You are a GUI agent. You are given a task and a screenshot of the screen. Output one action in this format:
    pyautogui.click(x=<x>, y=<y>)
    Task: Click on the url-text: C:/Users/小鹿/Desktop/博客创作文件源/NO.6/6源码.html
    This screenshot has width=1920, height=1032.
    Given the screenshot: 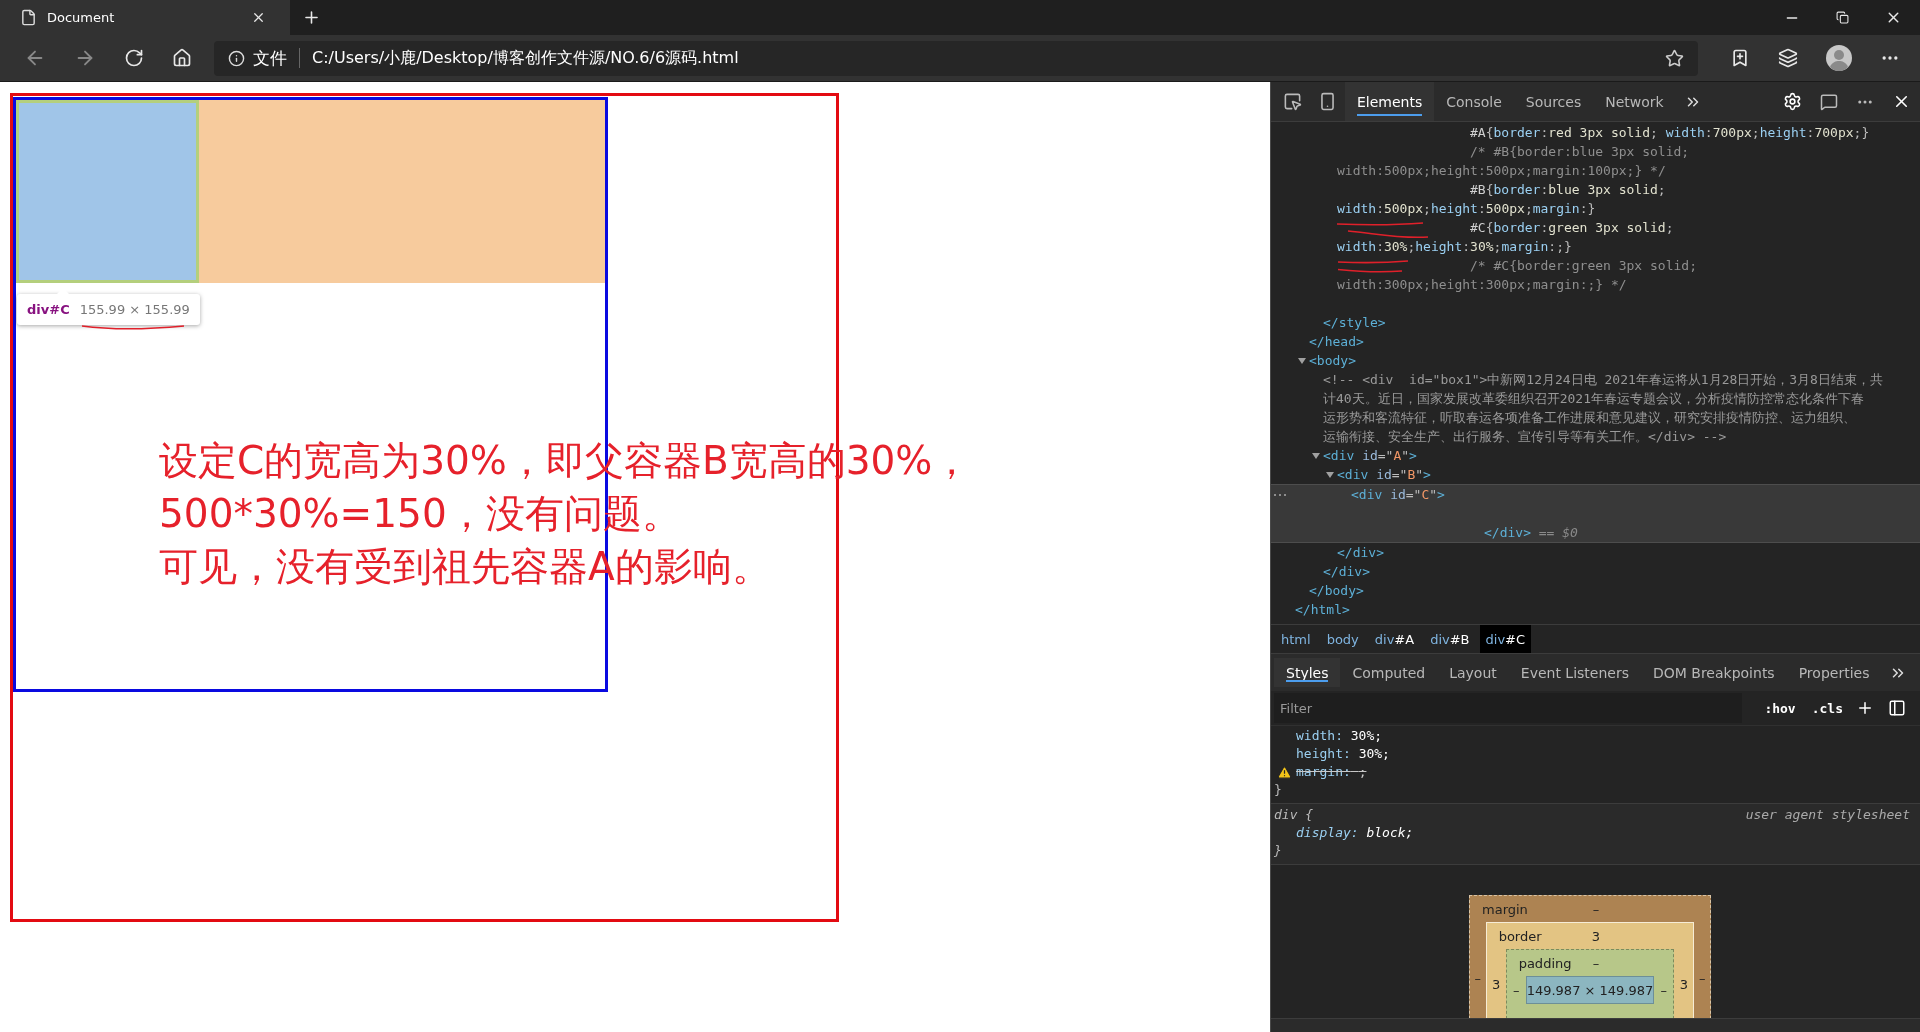 What is the action you would take?
    pyautogui.click(x=526, y=58)
    